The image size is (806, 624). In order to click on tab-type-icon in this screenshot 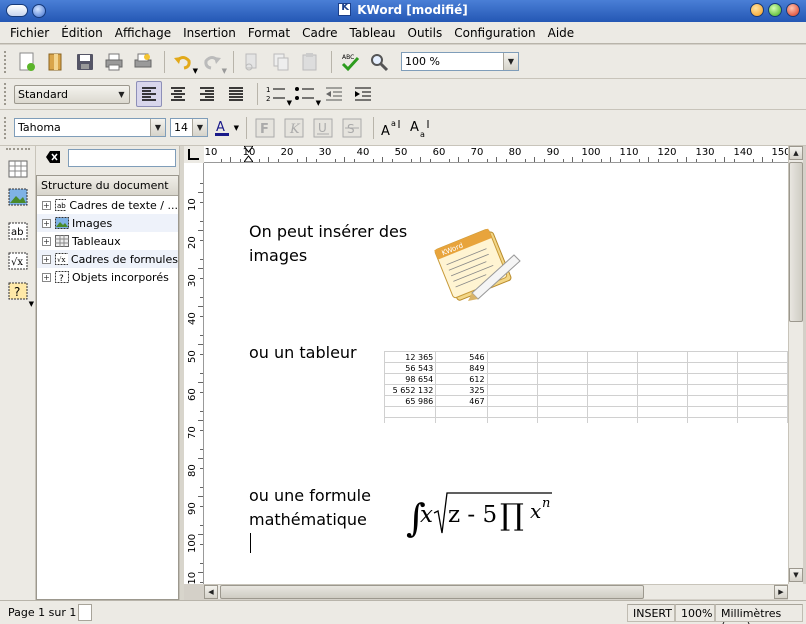, I will do `click(194, 154)`.